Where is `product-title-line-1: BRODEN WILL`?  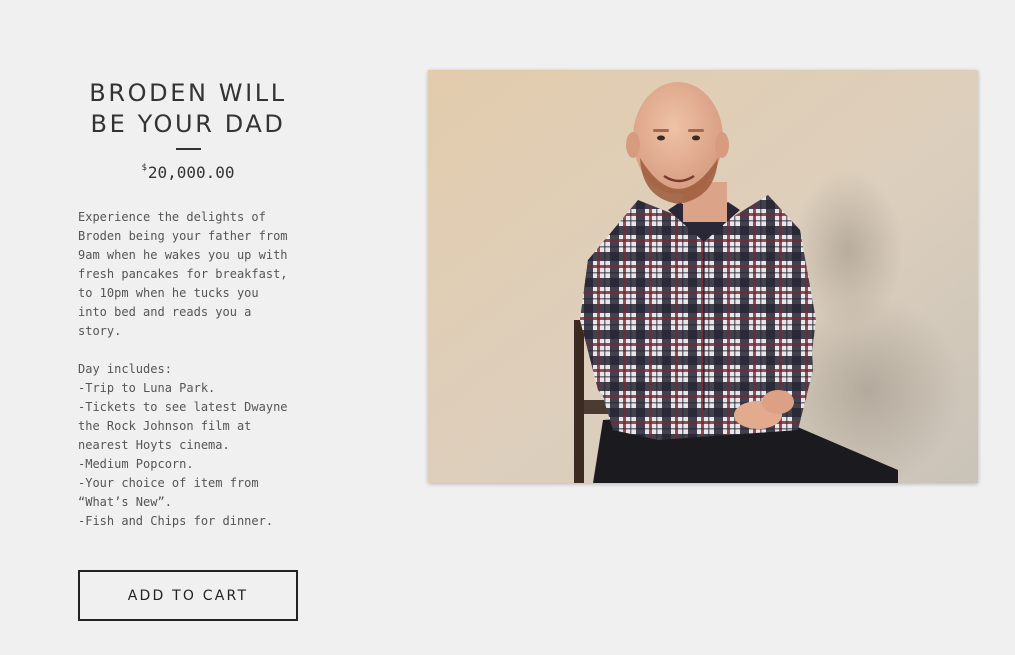 product-title-line-1: BRODEN WILL is located at coordinates (188, 93).